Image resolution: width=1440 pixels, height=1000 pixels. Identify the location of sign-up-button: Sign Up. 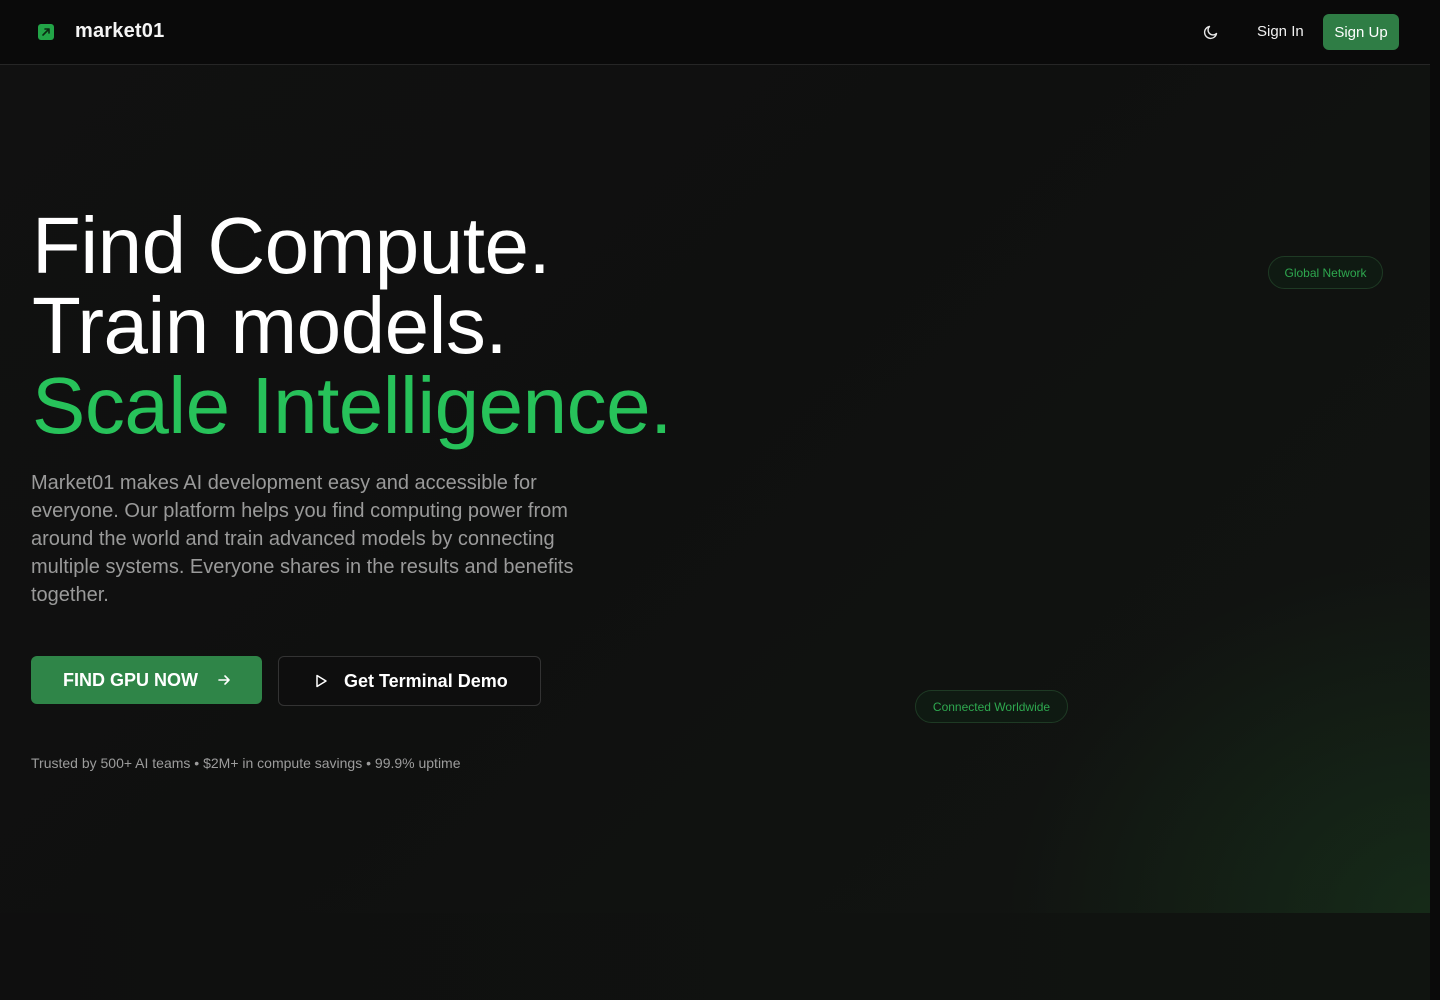
(1361, 32).